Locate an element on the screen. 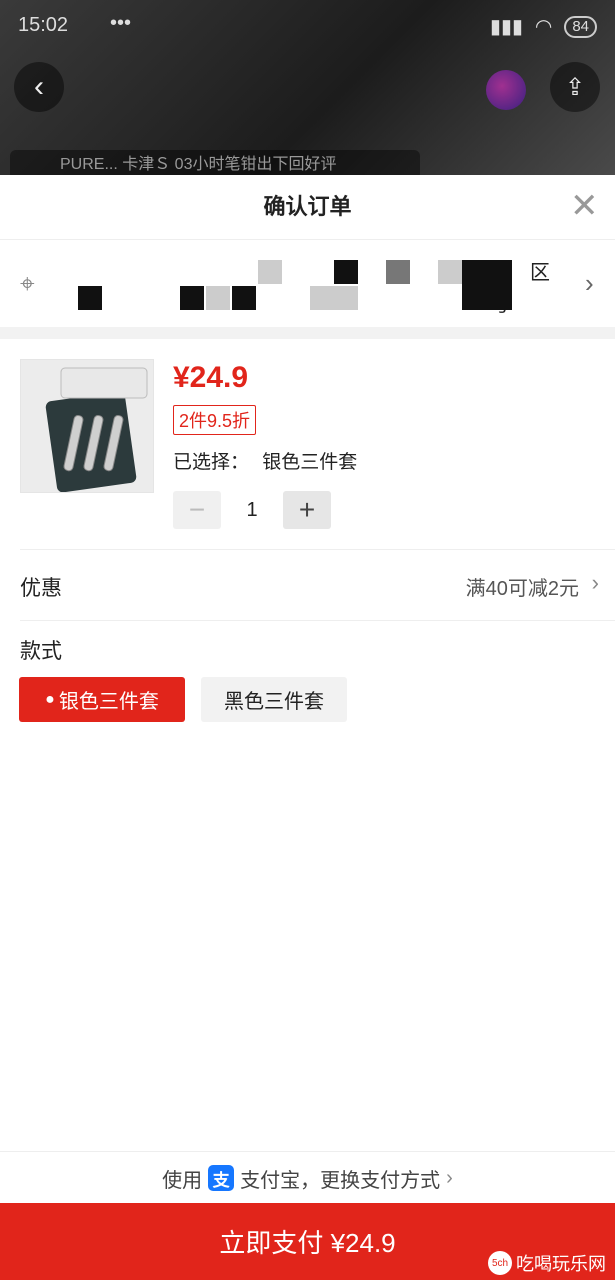 The width and height of the screenshot is (615, 1280). signal-icon: ▮▮▮ is located at coordinates (506, 27).